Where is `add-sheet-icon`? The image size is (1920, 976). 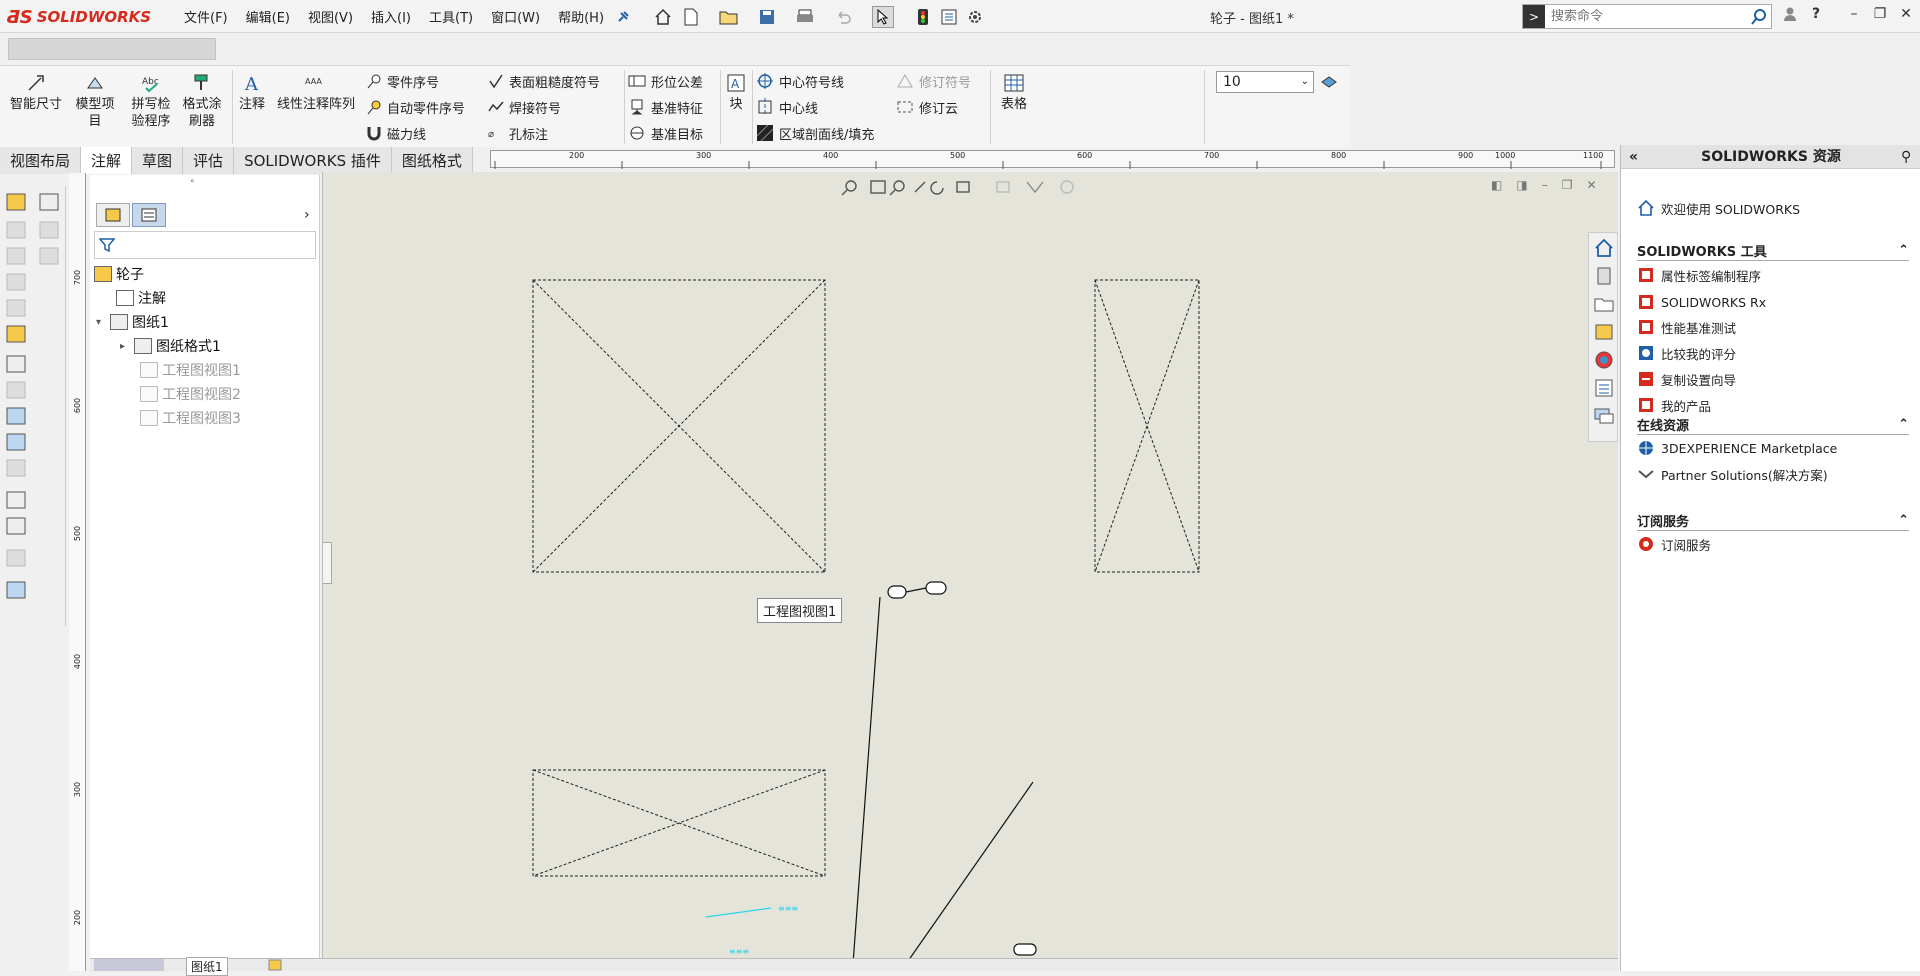 add-sheet-icon is located at coordinates (275, 966).